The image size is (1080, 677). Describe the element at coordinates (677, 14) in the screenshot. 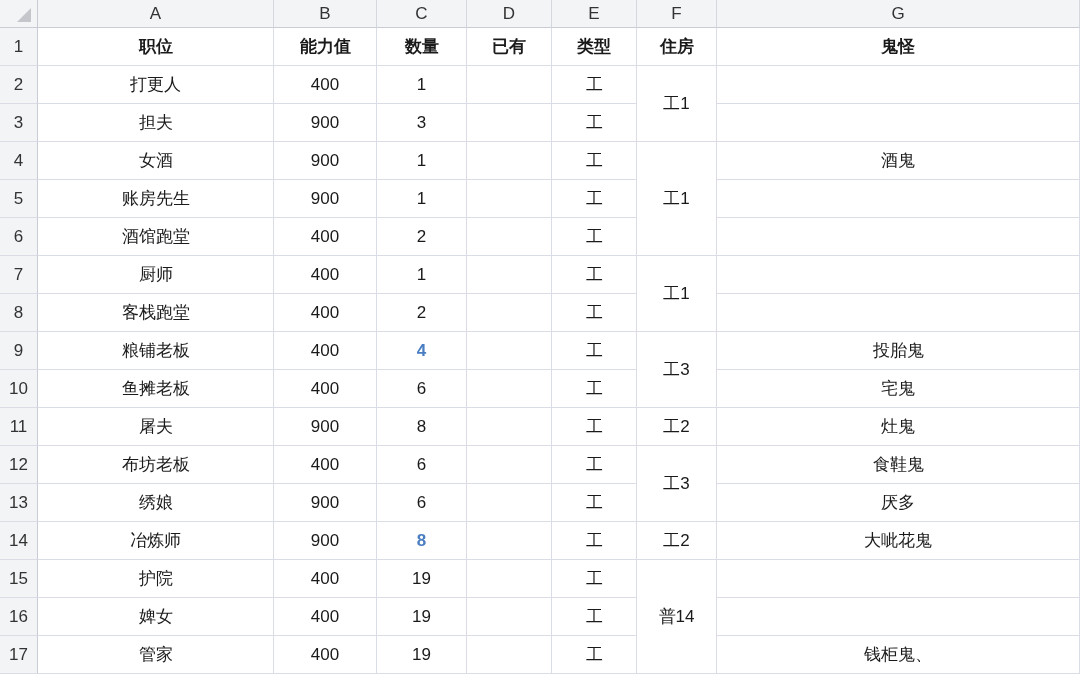

I see `column-header: F` at that location.